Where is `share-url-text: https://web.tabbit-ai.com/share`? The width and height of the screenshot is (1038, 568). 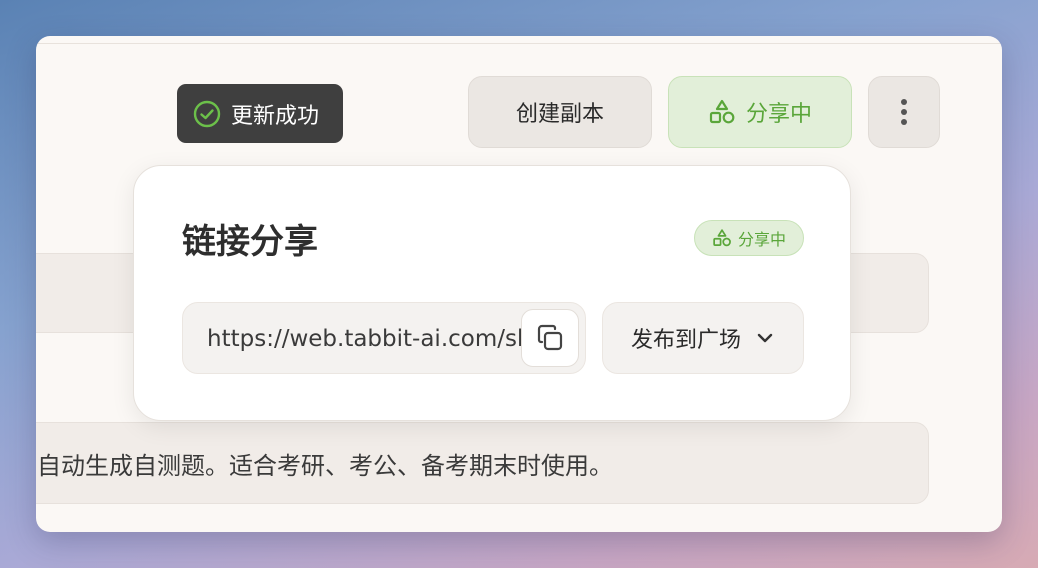 share-url-text: https://web.tabbit-ai.com/share is located at coordinates (365, 338).